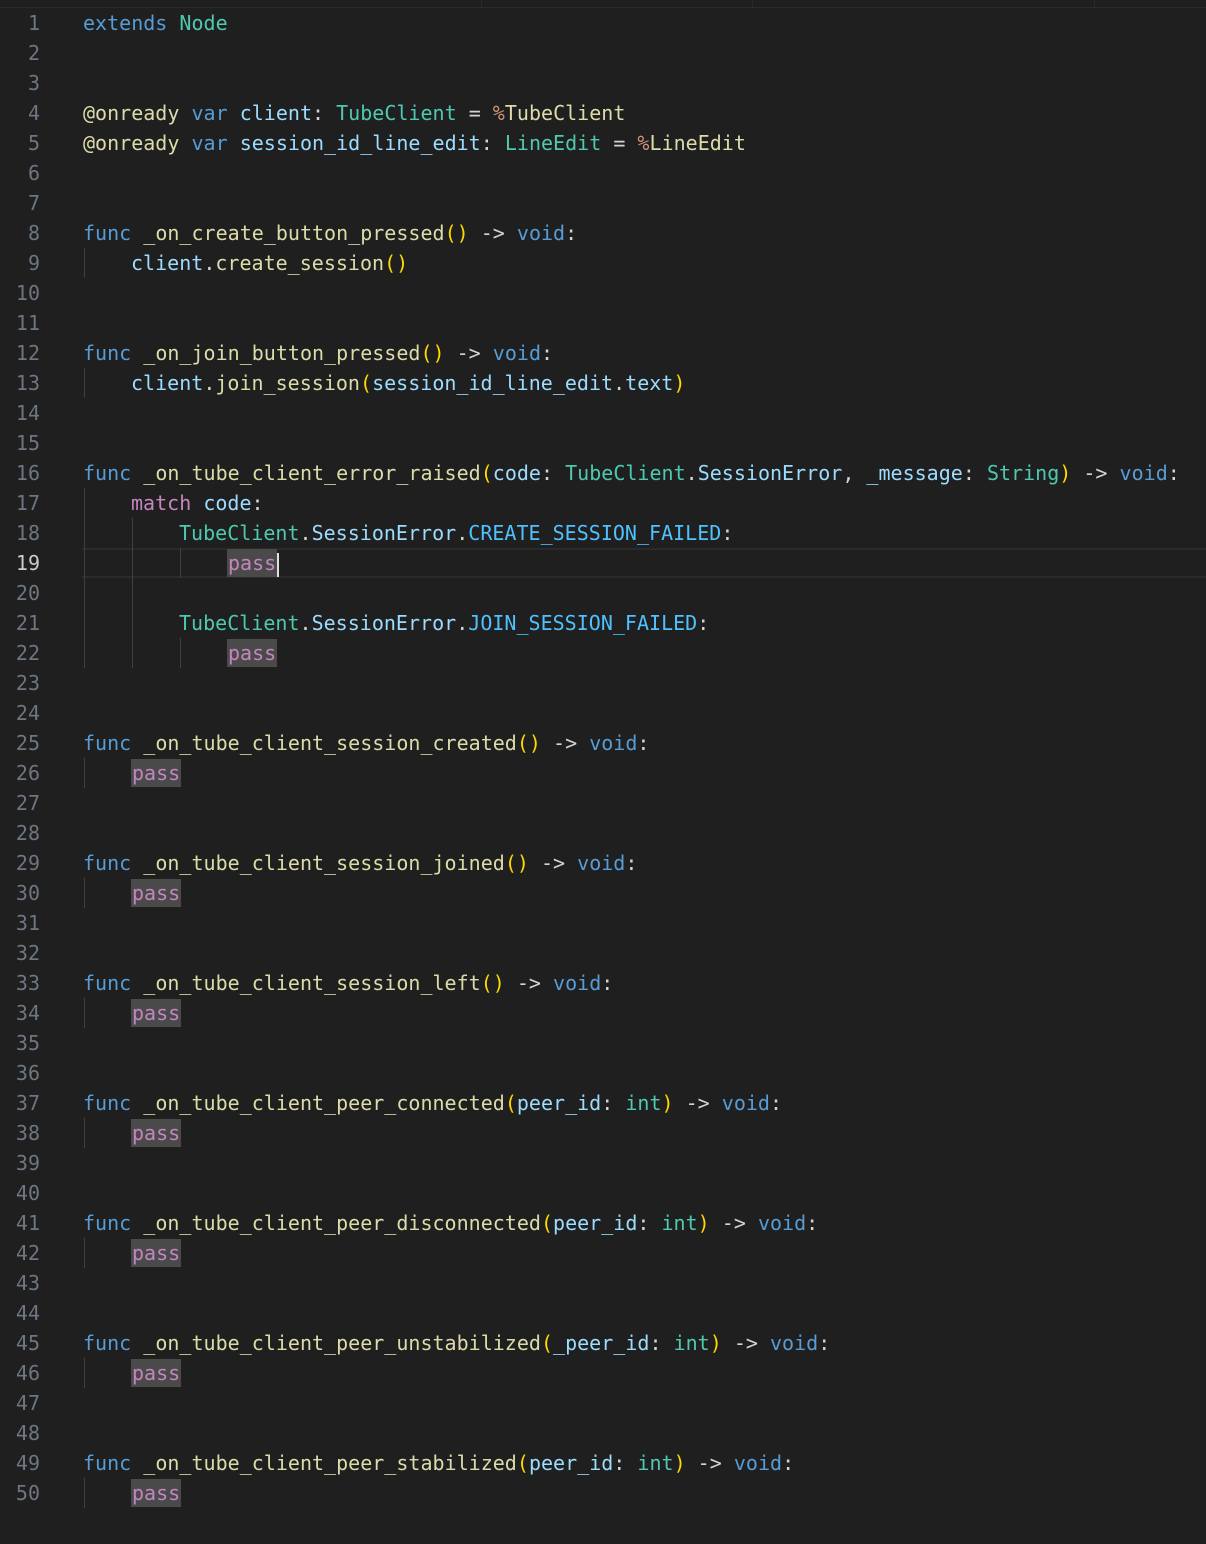 The width and height of the screenshot is (1206, 1544). I want to click on code-line: 1 extends Node, so click(603, 23).